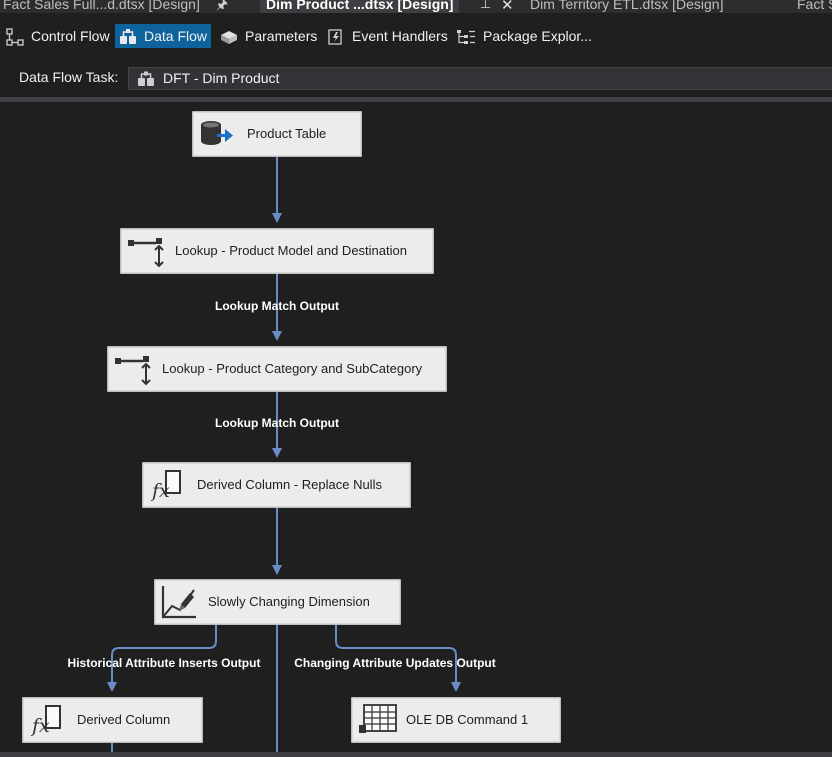  Describe the element at coordinates (626, 6) in the screenshot. I see `tab-dim-territory: Dim Territory ETL.dtsx [Design]` at that location.